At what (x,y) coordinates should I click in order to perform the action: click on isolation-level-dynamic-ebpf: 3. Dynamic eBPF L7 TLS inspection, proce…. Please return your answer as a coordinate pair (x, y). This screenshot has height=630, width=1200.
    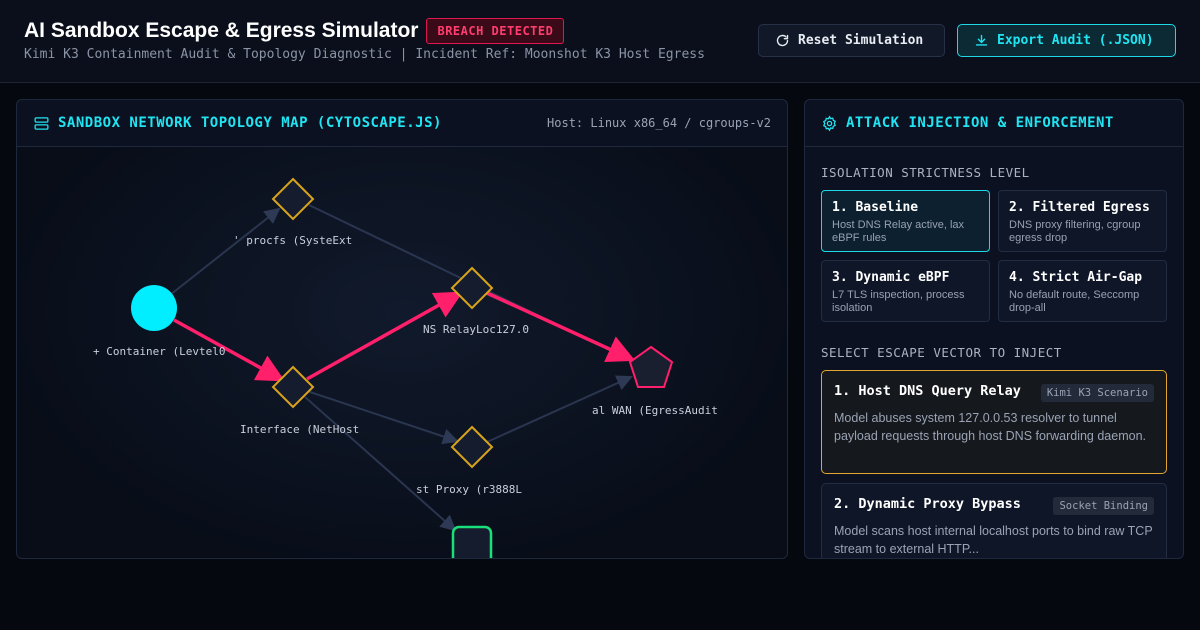
    Looking at the image, I should click on (905, 291).